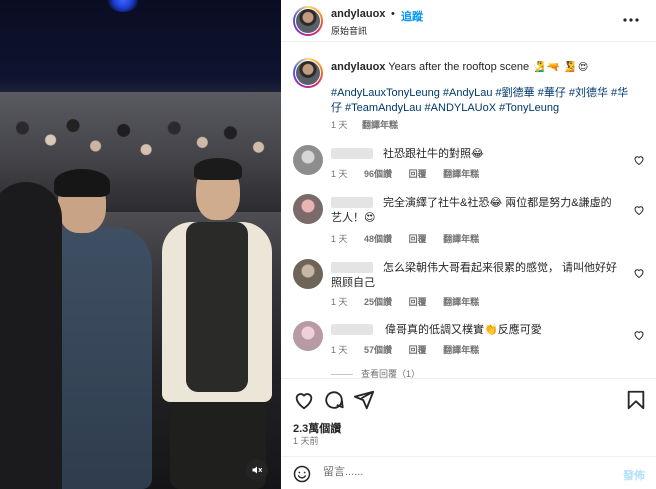 This screenshot has height=489, width=656. What do you see at coordinates (358, 14) in the screenshot?
I see `author-username: andylauox` at bounding box center [358, 14].